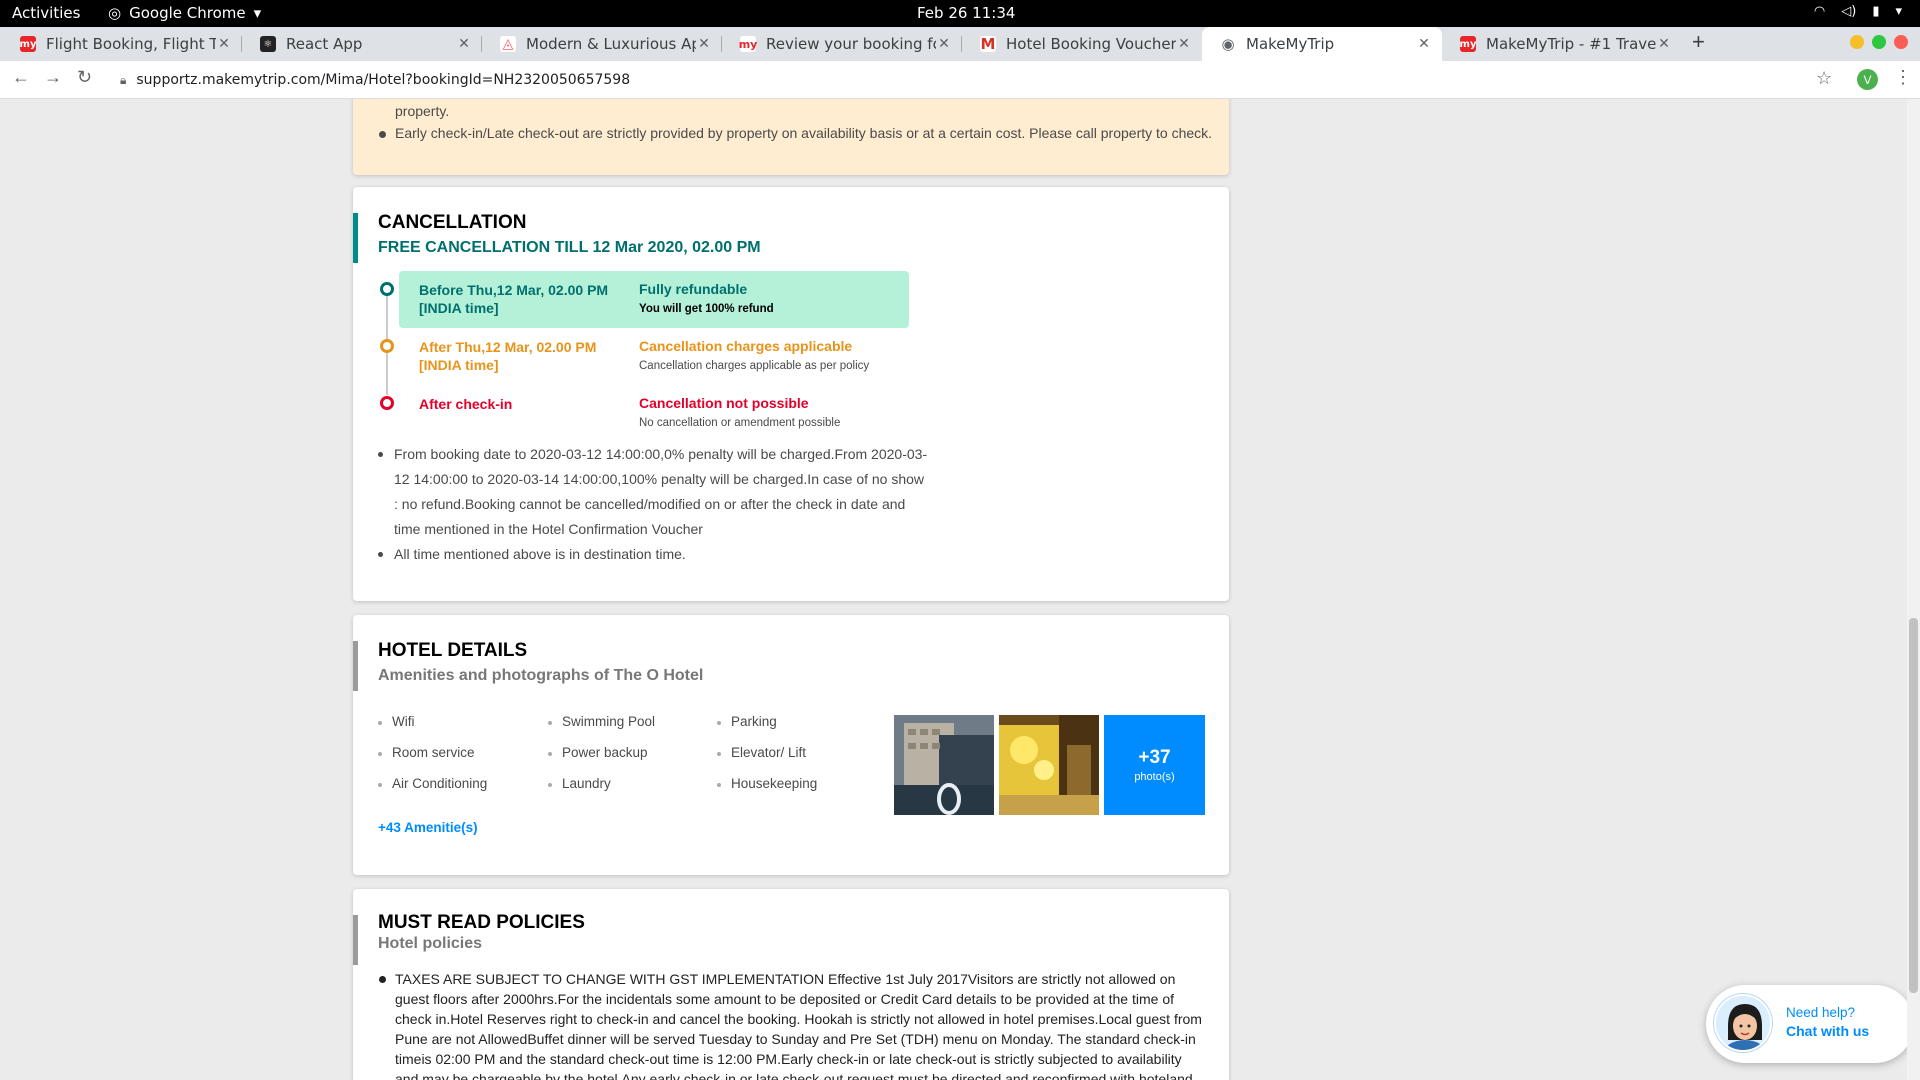 This screenshot has width=1920, height=1080. What do you see at coordinates (131, 44) in the screenshot?
I see `tab-title: Flight Booking, Flight Tick` at bounding box center [131, 44].